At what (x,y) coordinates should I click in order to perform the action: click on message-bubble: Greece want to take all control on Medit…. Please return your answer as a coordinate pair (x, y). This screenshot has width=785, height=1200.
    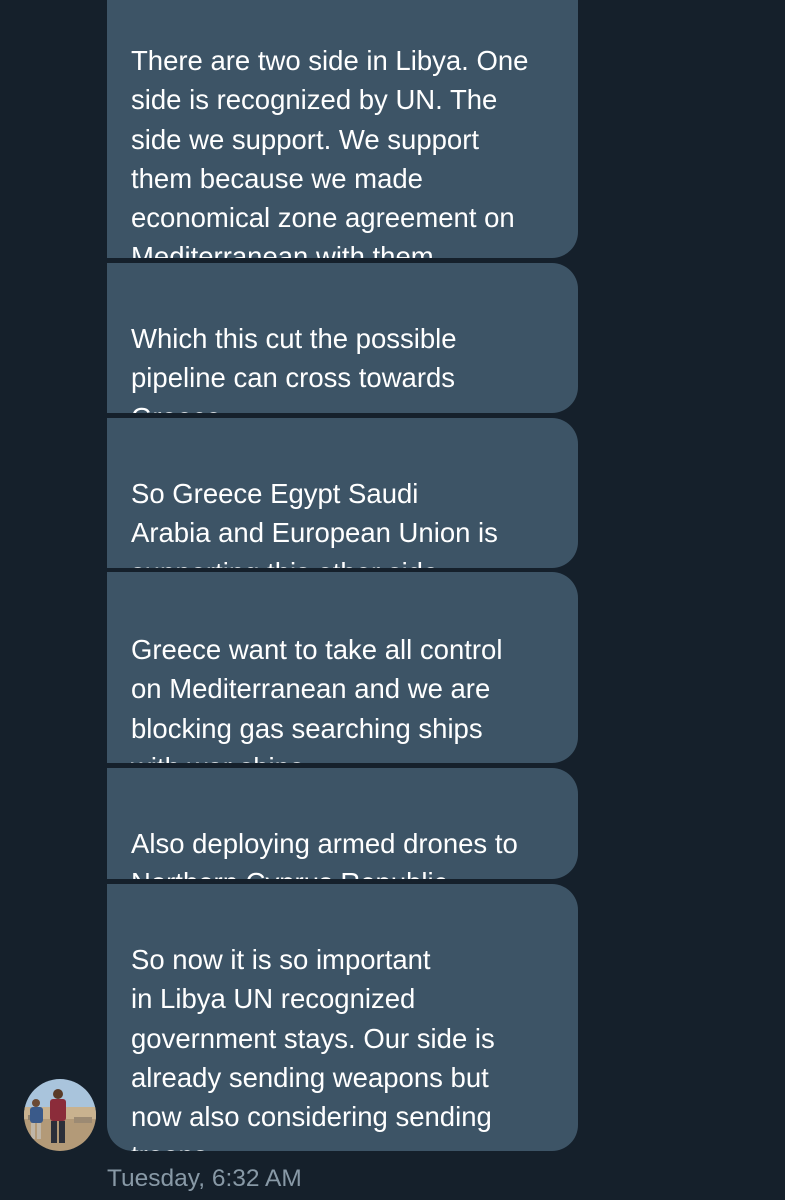
    Looking at the image, I should click on (342, 667).